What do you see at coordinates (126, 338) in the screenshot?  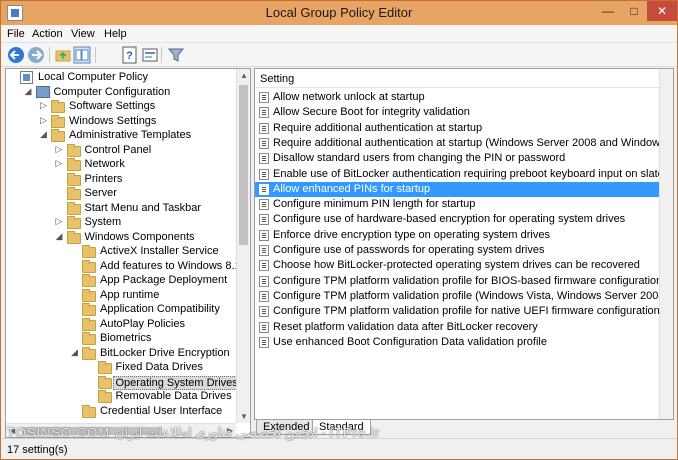 I see `tree-item-label: Biometrics` at bounding box center [126, 338].